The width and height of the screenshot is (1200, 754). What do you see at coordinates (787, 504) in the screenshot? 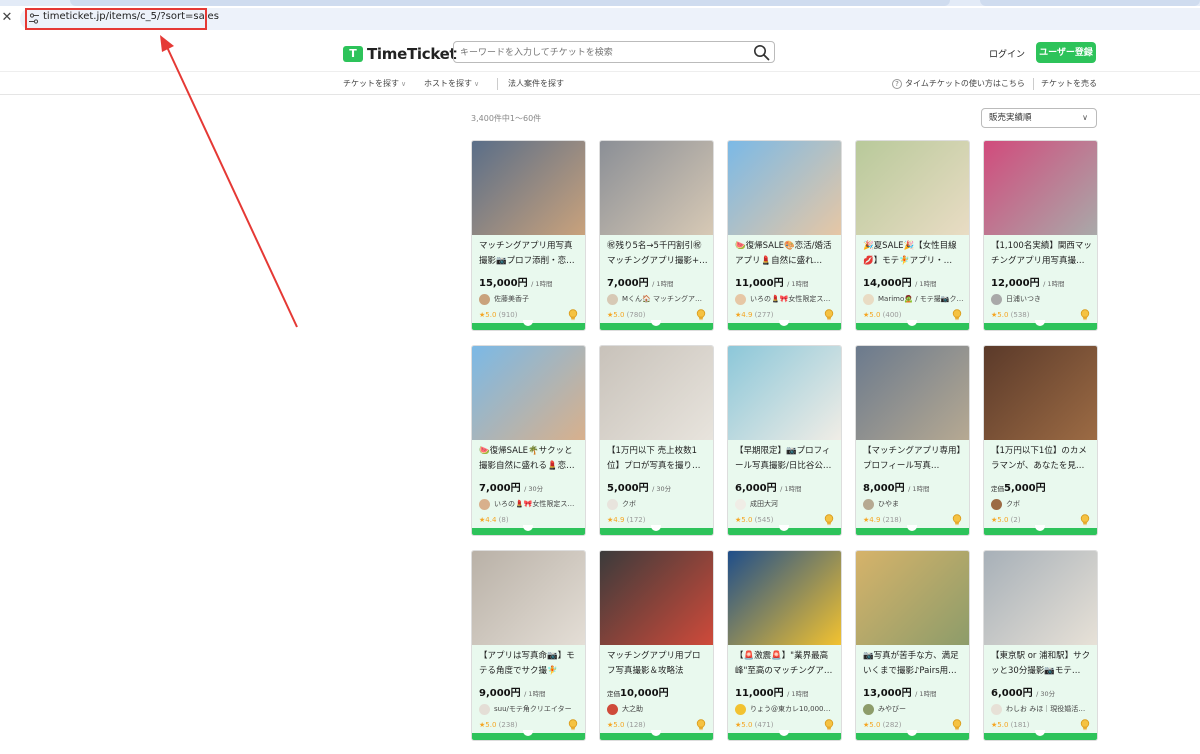
I see `host-info: 成田大河` at bounding box center [787, 504].